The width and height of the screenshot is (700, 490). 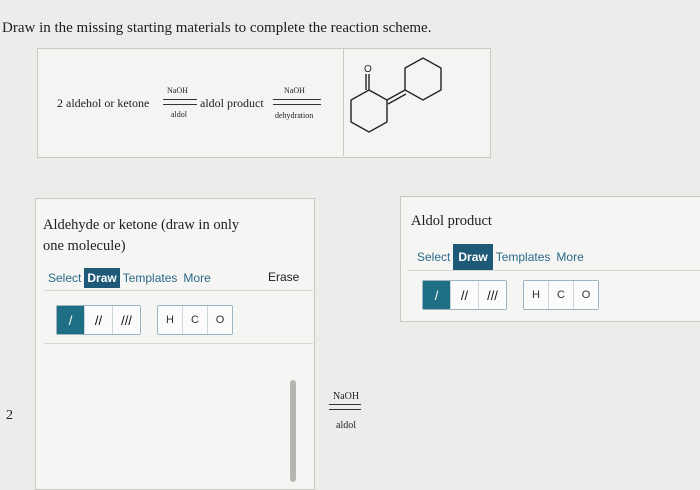 I want to click on right-double-bond-tool: //, so click(x=465, y=295).